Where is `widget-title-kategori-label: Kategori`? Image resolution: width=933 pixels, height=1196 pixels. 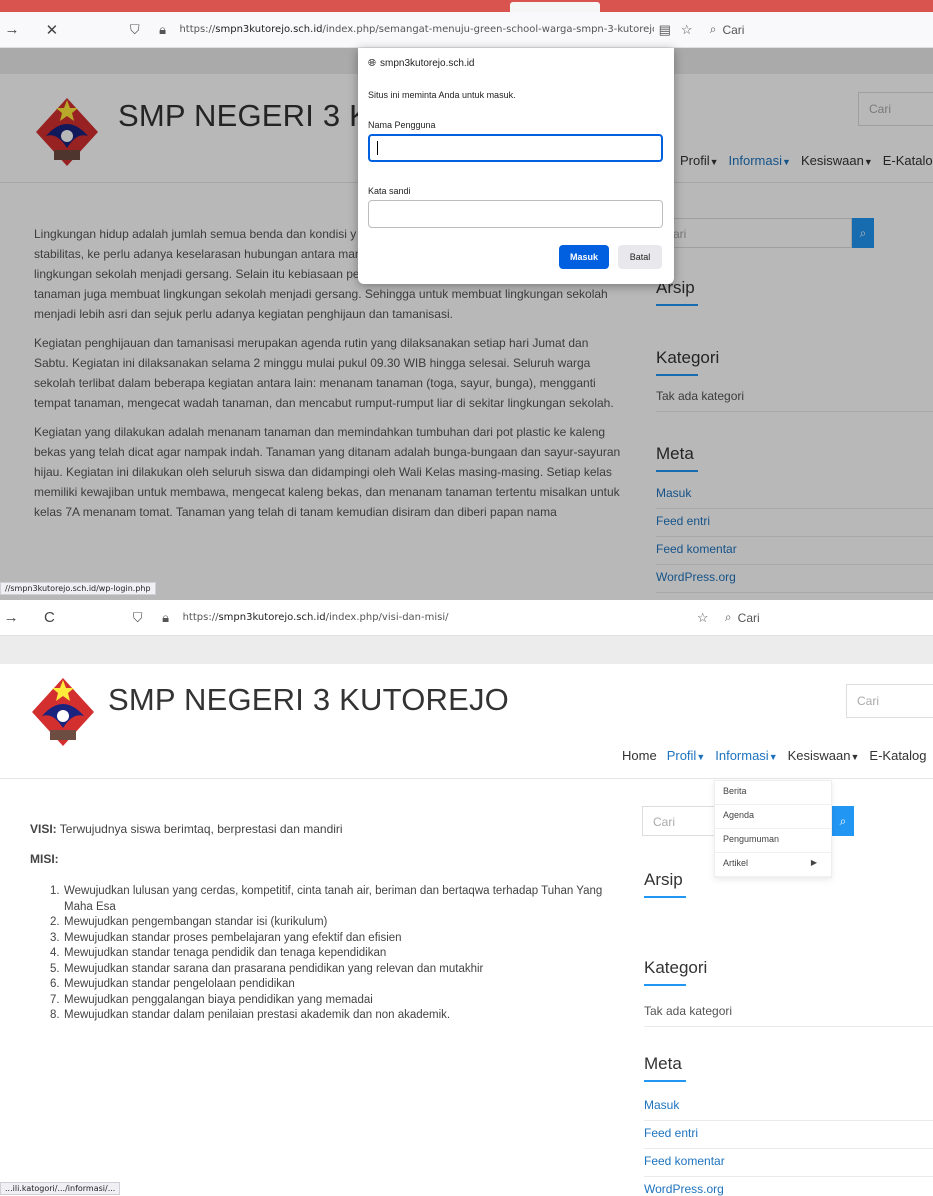
widget-title-kategori-label: Kategori is located at coordinates (676, 967).